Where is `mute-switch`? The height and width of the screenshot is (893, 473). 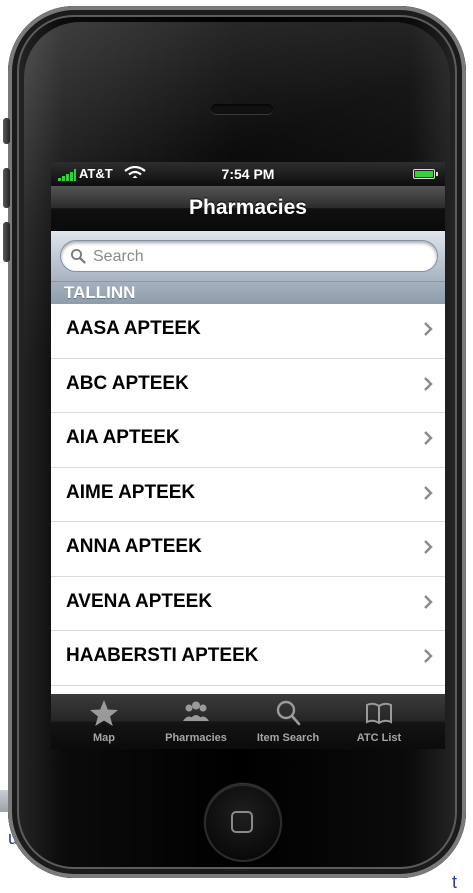
mute-switch is located at coordinates (6, 131).